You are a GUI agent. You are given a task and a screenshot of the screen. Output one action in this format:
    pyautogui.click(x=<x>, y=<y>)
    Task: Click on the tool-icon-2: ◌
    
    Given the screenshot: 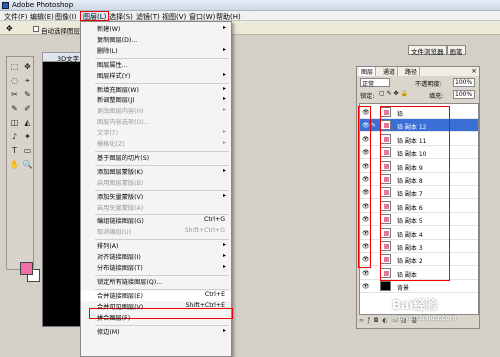 What is the action you would take?
    pyautogui.click(x=14, y=80)
    